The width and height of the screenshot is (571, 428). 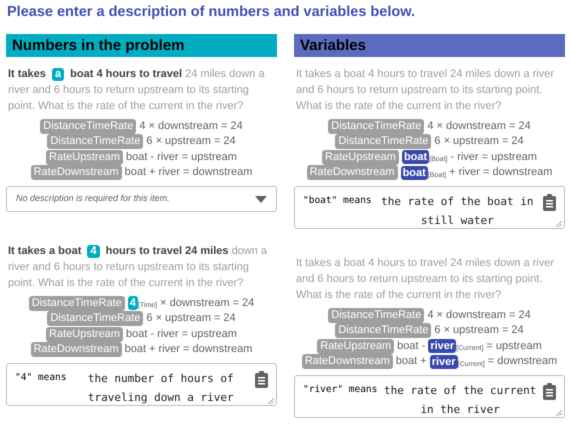 I want to click on equation-text: + river = downstream, so click(x=500, y=172).